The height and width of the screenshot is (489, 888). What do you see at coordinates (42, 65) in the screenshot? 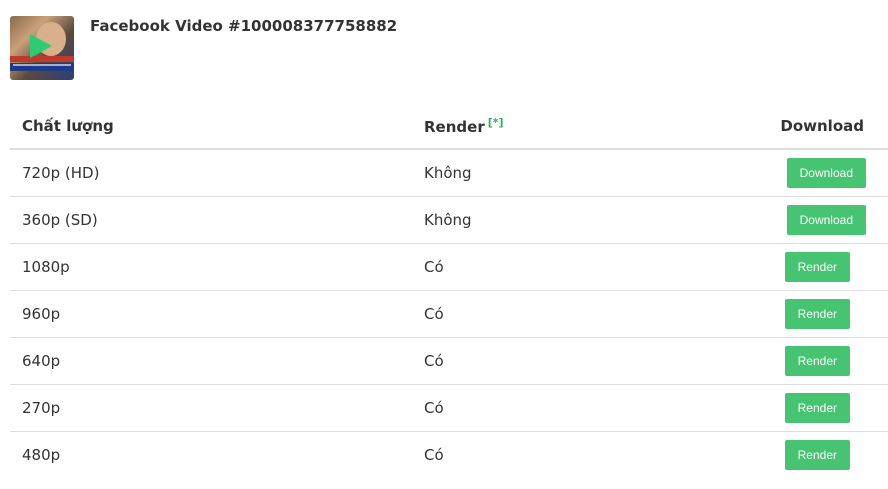
I see `thumbnail-banner-text` at bounding box center [42, 65].